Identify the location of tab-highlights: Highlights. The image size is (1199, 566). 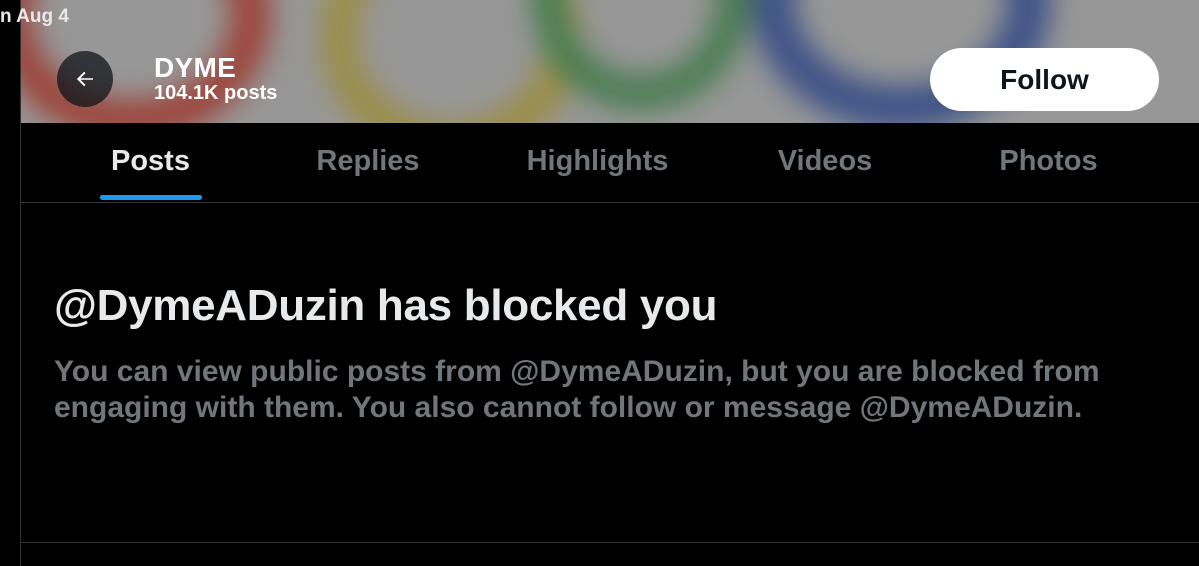
(597, 162).